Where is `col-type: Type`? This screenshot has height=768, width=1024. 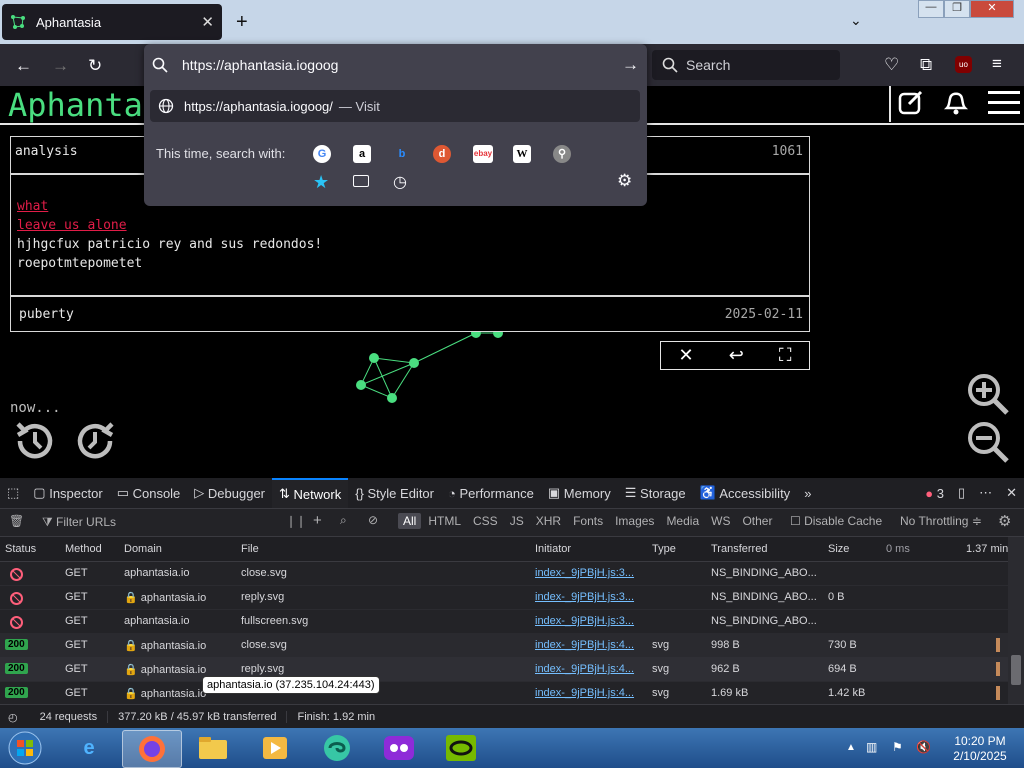
col-type: Type is located at coordinates (664, 549).